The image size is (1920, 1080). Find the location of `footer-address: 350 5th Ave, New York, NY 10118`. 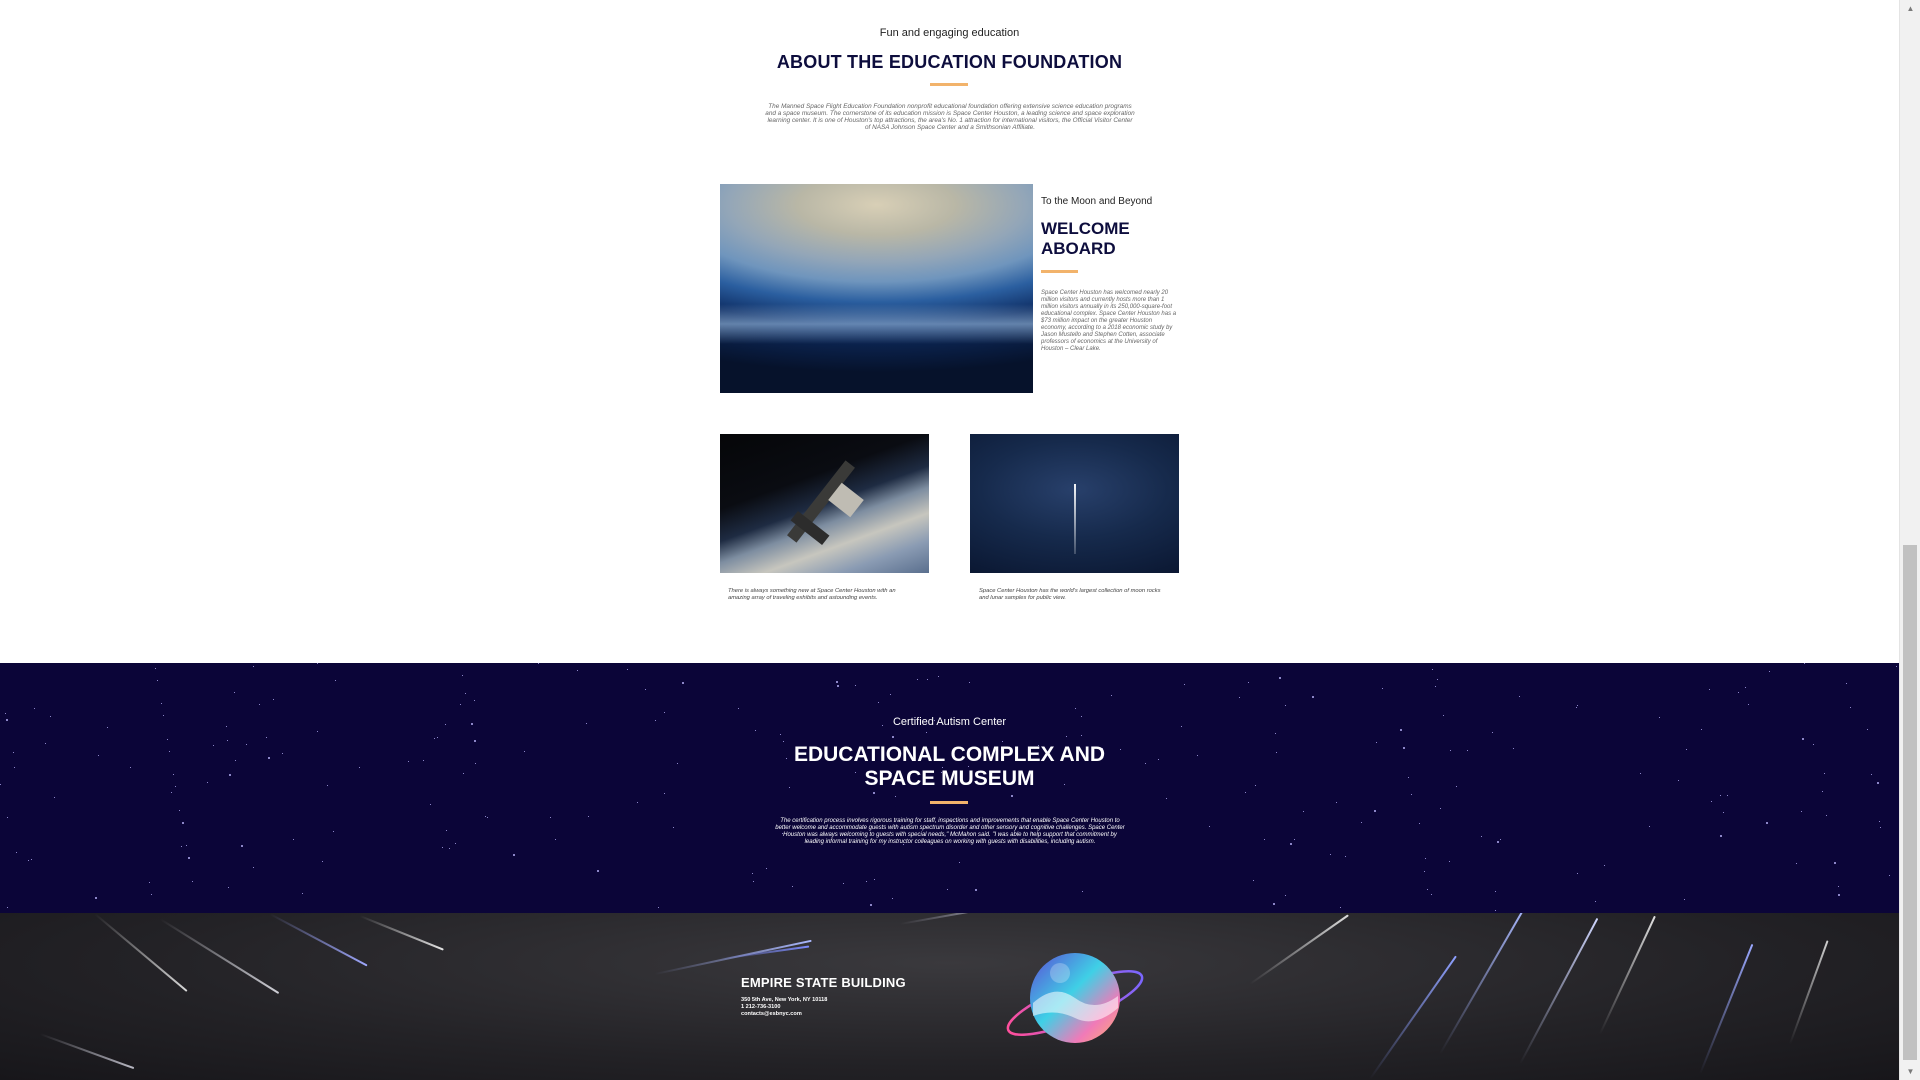

footer-address: 350 5th Ave, New York, NY 10118 is located at coordinates (784, 1000).